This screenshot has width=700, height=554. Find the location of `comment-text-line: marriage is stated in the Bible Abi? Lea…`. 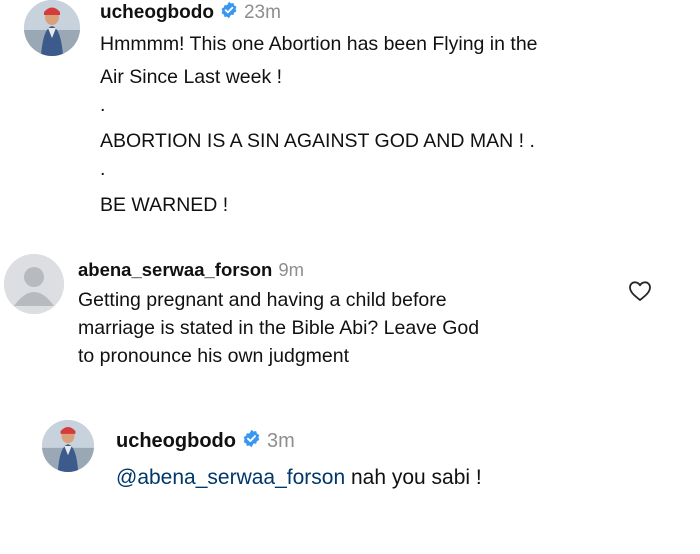

comment-text-line: marriage is stated in the Bible Abi? Lea… is located at coordinates (279, 328).